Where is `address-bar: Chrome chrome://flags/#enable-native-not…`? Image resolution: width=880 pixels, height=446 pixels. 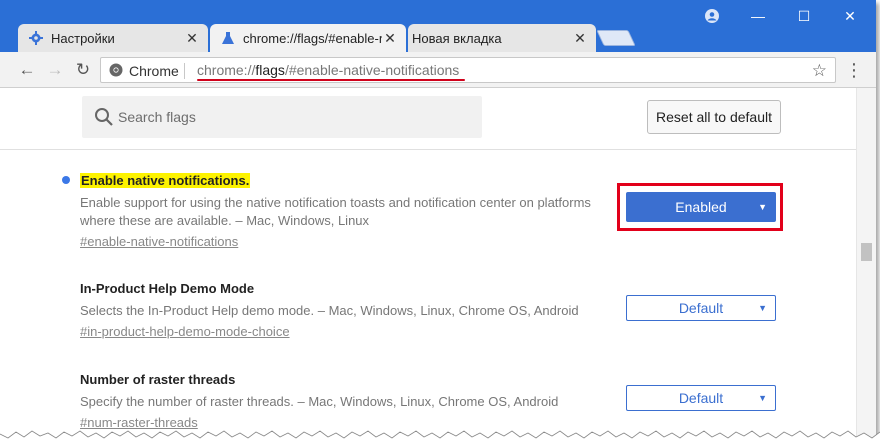
address-bar: Chrome chrome://flags/#enable-native-not… is located at coordinates (468, 70).